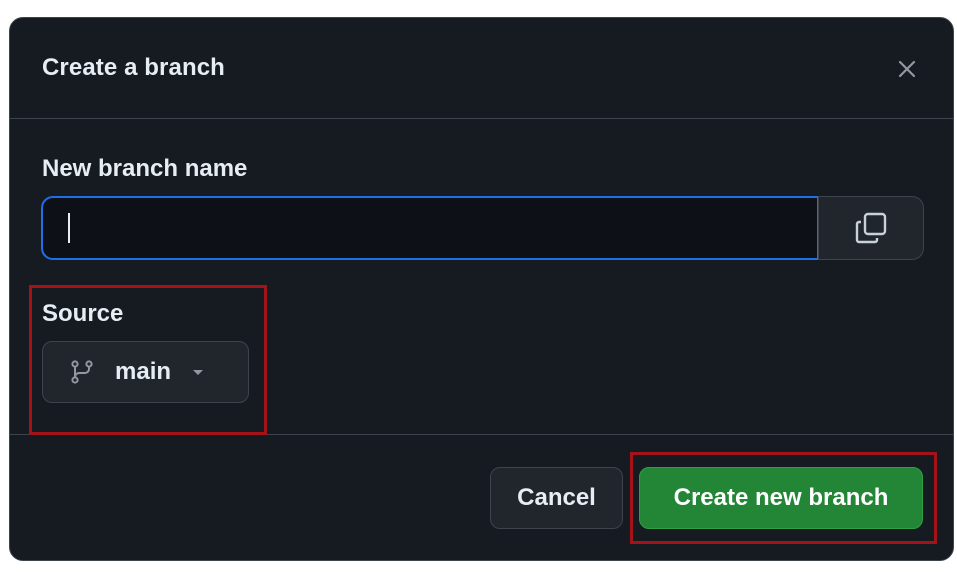 This screenshot has width=957, height=574. Describe the element at coordinates (556, 498) in the screenshot. I see `cancel-button: Cancel` at that location.